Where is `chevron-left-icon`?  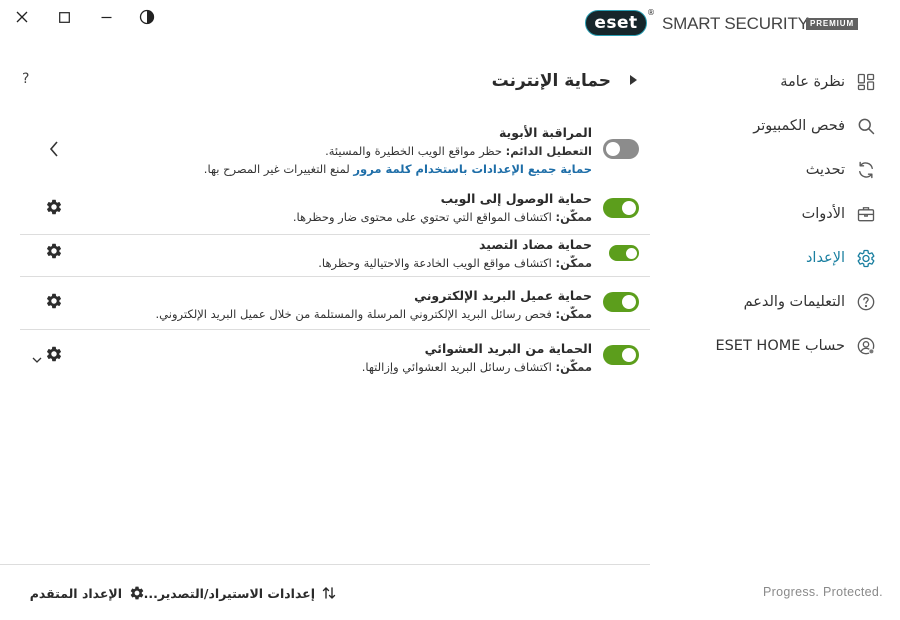
chevron-left-icon is located at coordinates (53, 149).